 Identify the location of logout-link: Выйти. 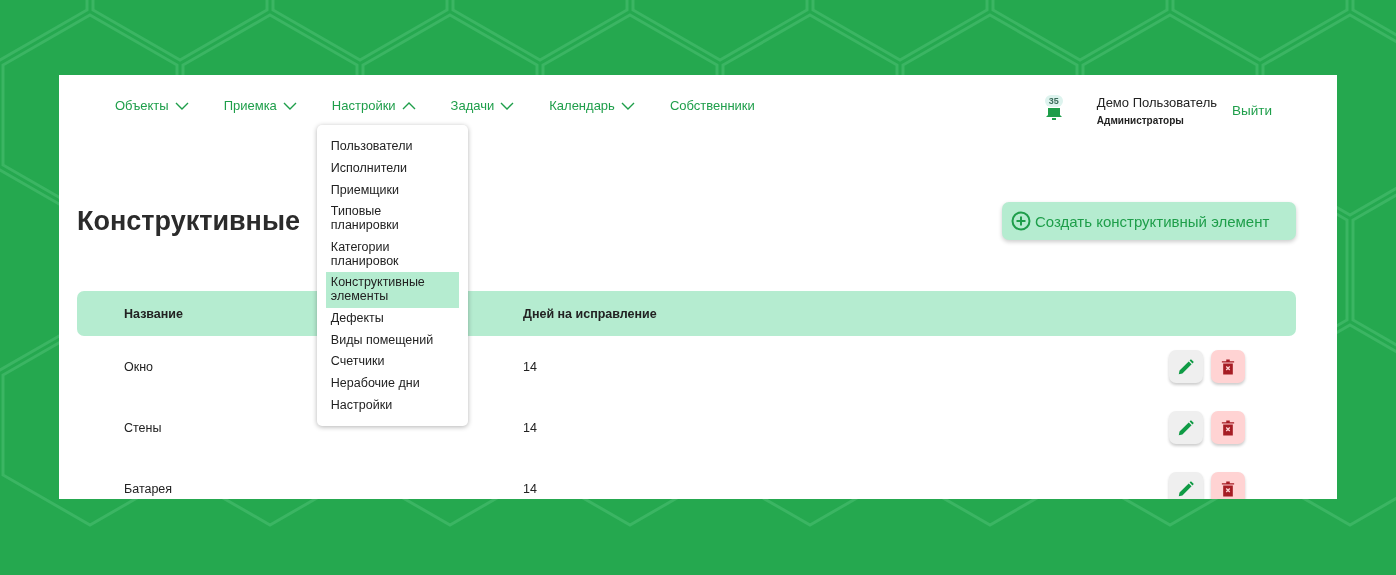
(1252, 106).